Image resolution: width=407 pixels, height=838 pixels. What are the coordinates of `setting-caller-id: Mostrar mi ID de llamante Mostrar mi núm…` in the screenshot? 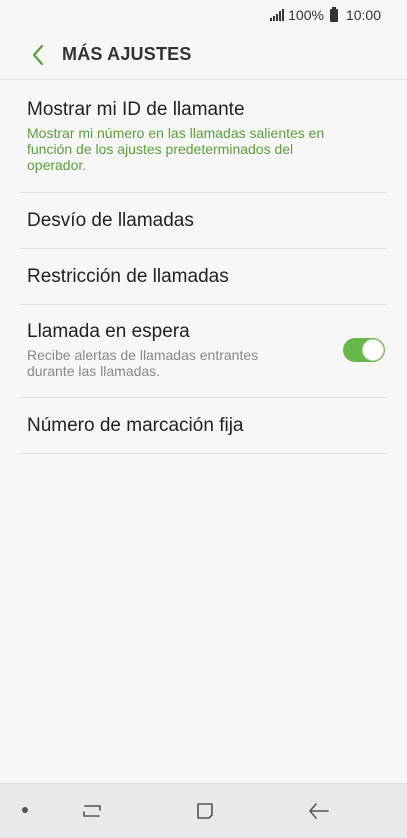 It's located at (203, 137).